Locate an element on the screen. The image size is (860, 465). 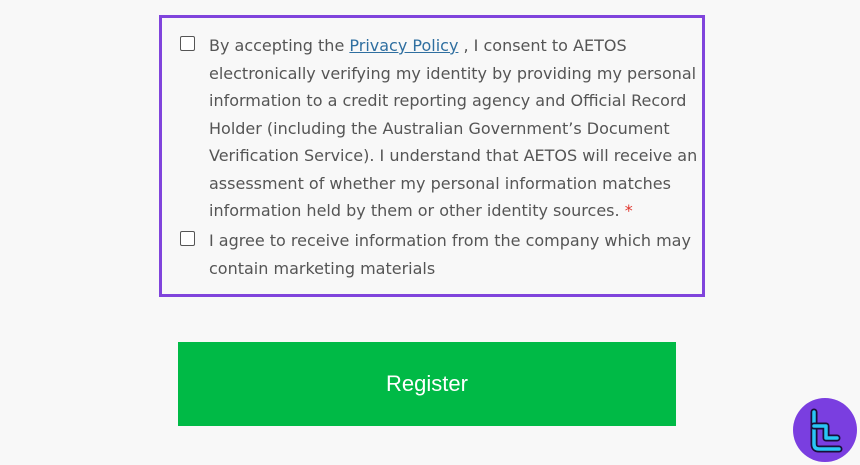
privacy-policy-link: Privacy Policy is located at coordinates (403, 45).